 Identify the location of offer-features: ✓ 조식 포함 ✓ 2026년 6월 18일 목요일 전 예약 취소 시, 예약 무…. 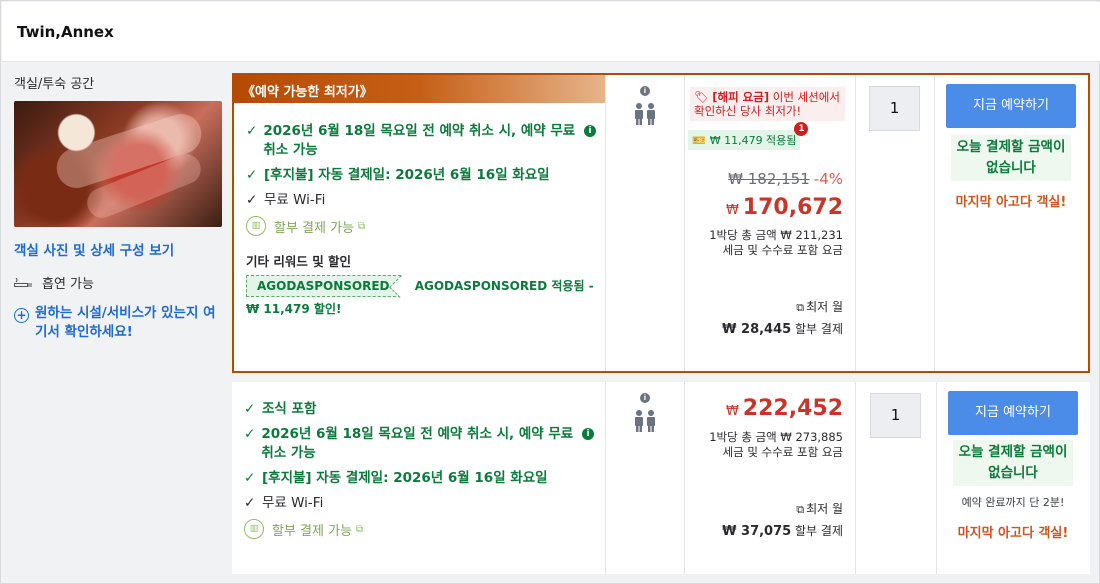
(419, 478).